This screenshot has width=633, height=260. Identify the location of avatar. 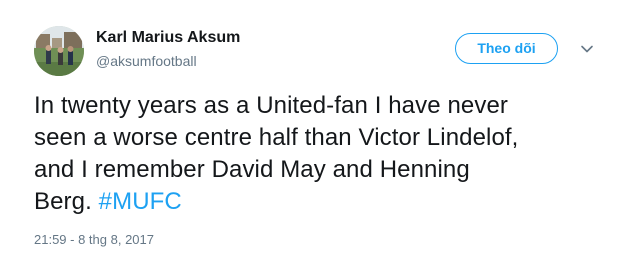
(59, 51).